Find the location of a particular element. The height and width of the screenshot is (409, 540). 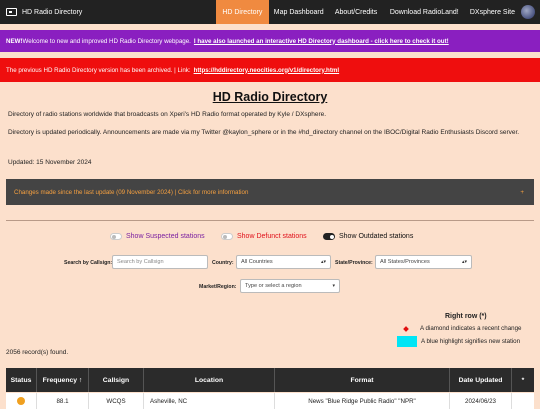

toggle-suspected: Show Suspected stations is located at coordinates (157, 236).